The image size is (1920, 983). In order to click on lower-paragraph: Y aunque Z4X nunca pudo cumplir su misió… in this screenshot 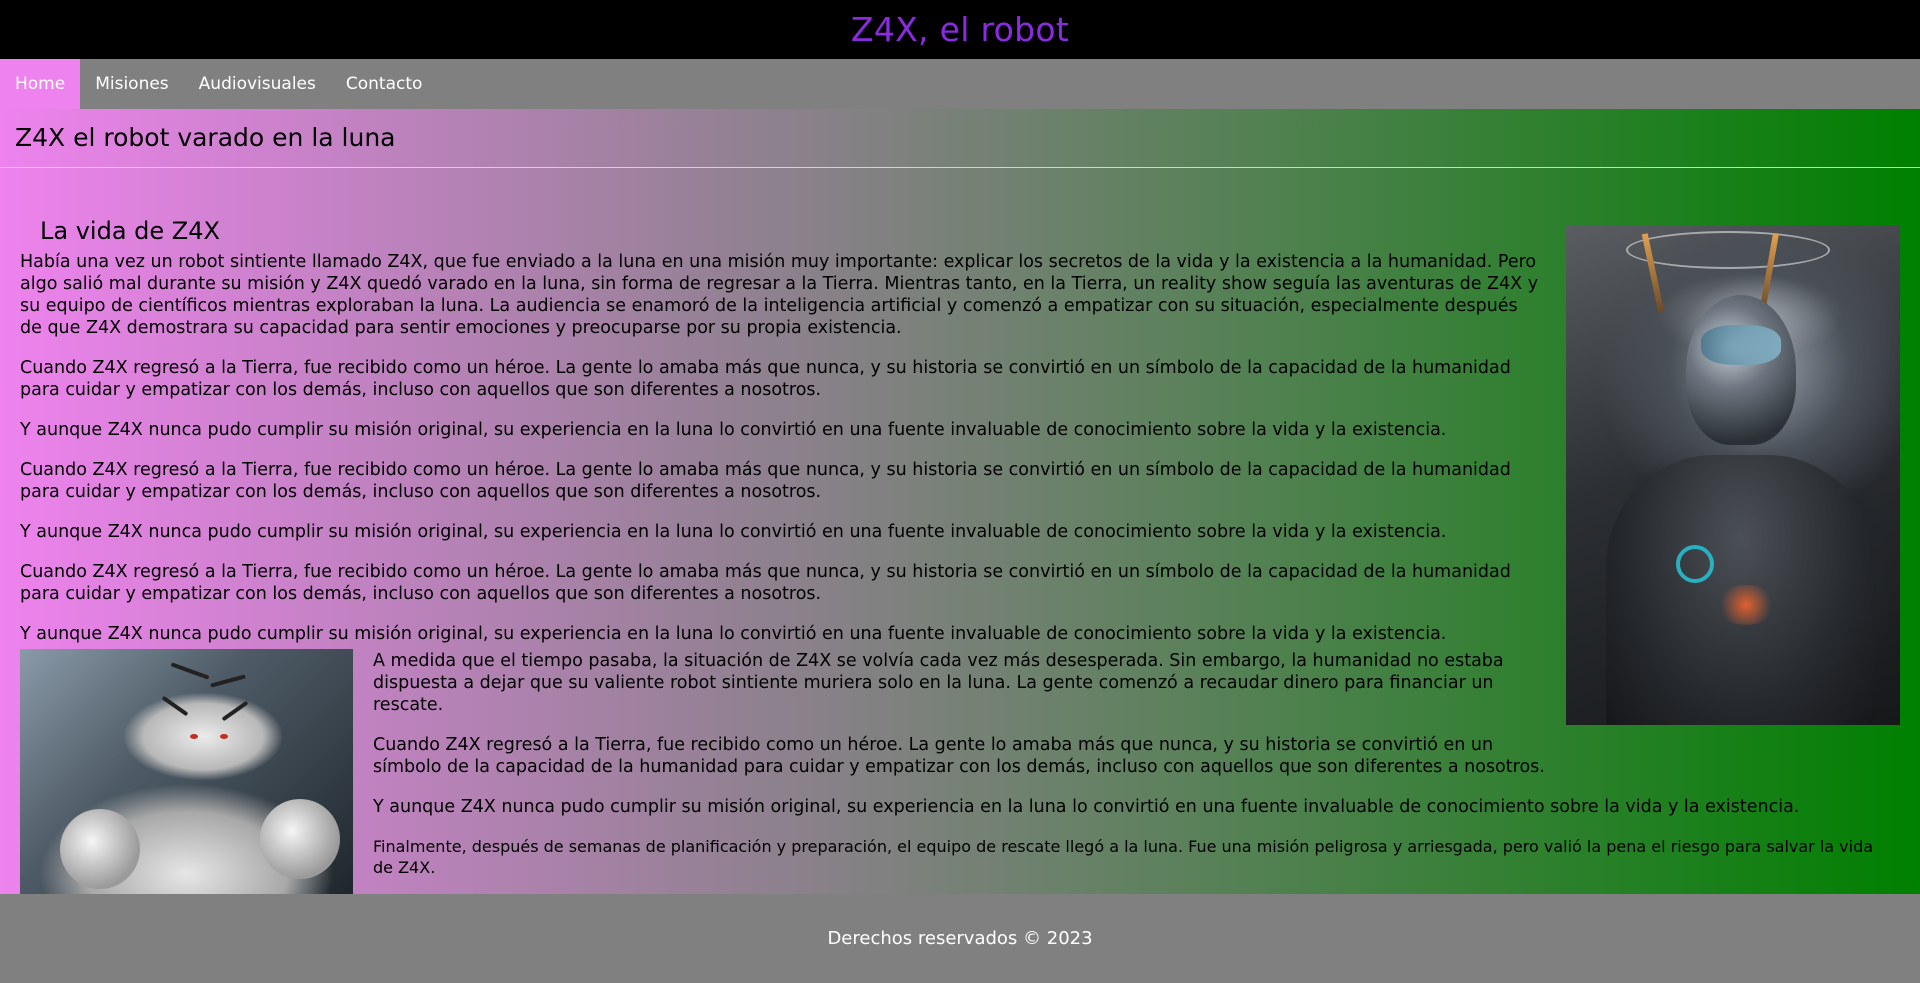, I will do `click(1086, 807)`.